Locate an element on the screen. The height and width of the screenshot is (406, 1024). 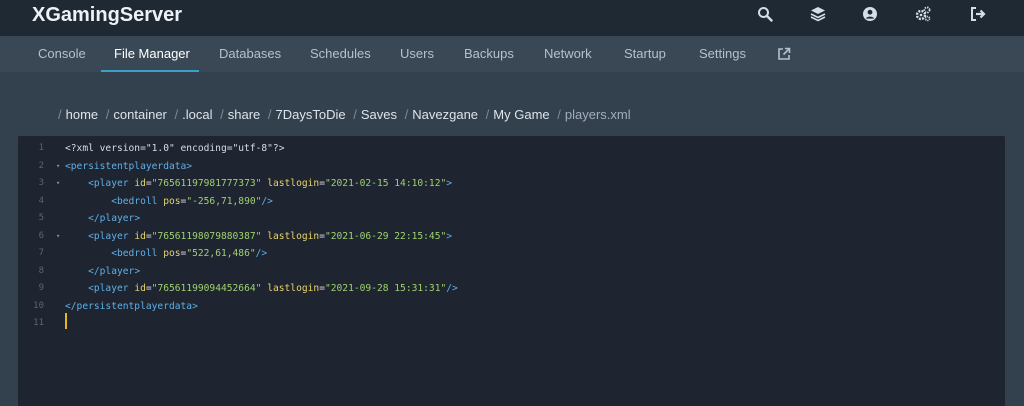
line-number: 6 is located at coordinates (41, 235).